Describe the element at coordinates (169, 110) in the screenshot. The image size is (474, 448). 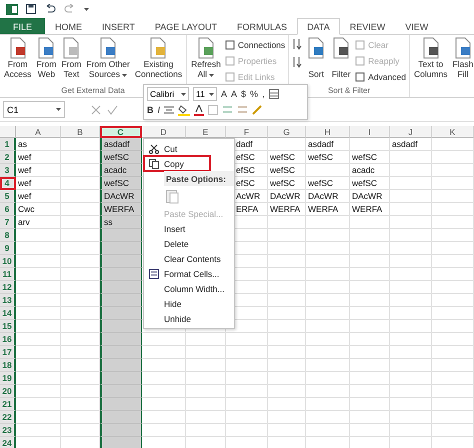
I see `align-icon` at that location.